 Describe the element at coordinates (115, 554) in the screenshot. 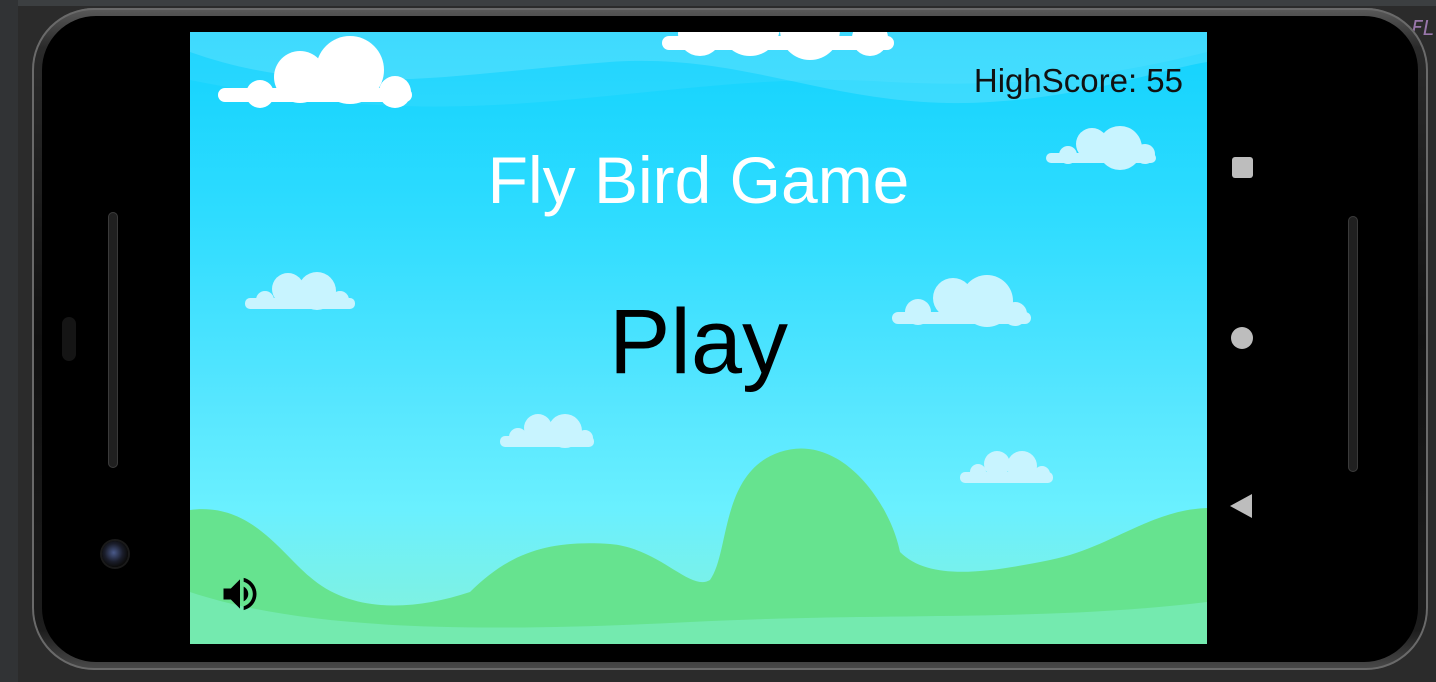

I see `front-camera-icon` at that location.